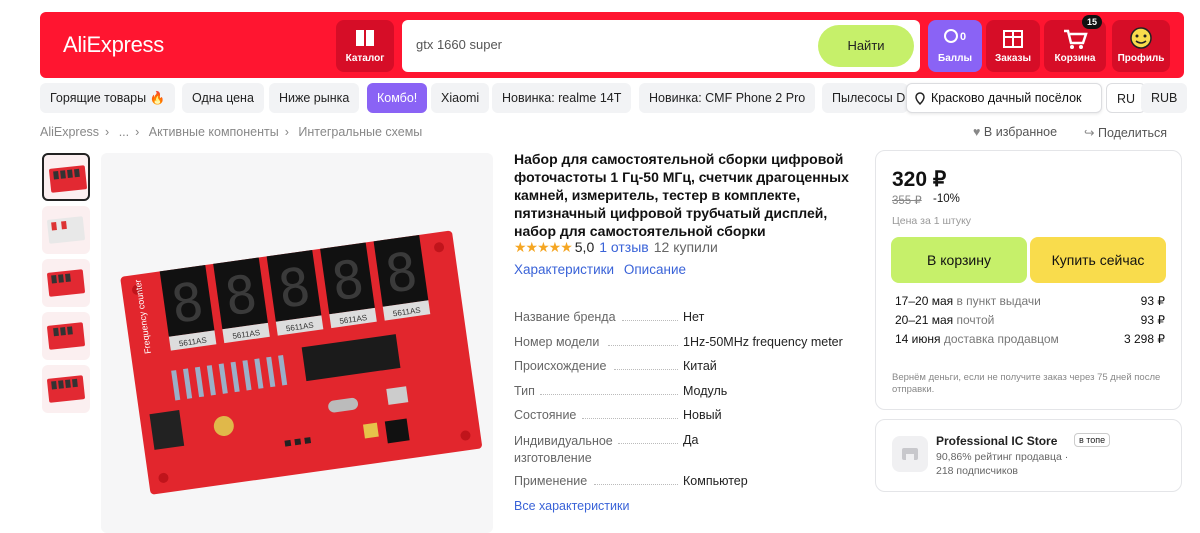 The image size is (1200, 533). What do you see at coordinates (694, 317) in the screenshot?
I see `spec-value: Нет` at bounding box center [694, 317].